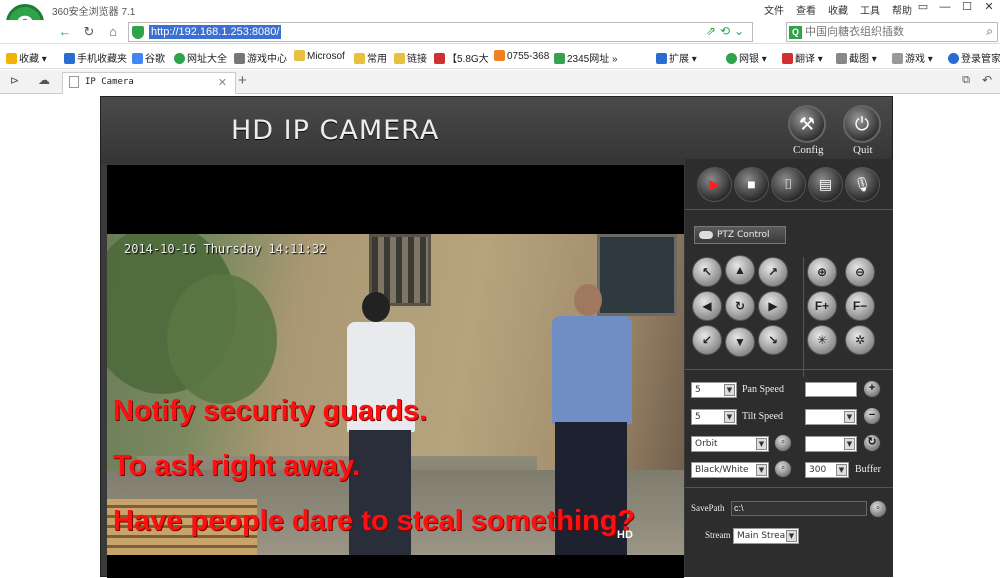  Describe the element at coordinates (730, 444) in the screenshot. I see `orbit-select: Orbit ▼` at that location.